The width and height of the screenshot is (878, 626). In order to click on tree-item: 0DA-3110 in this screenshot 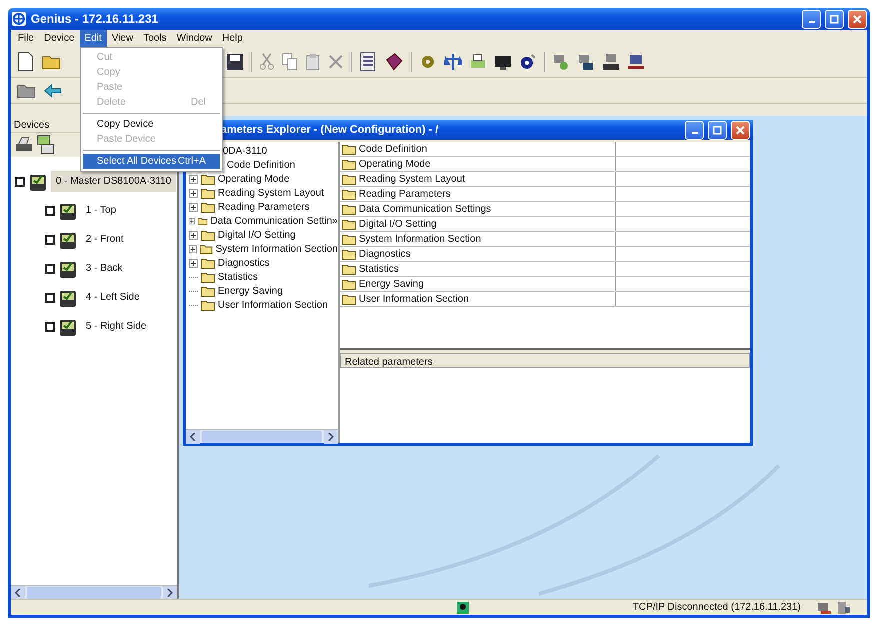, I will do `click(245, 151)`.